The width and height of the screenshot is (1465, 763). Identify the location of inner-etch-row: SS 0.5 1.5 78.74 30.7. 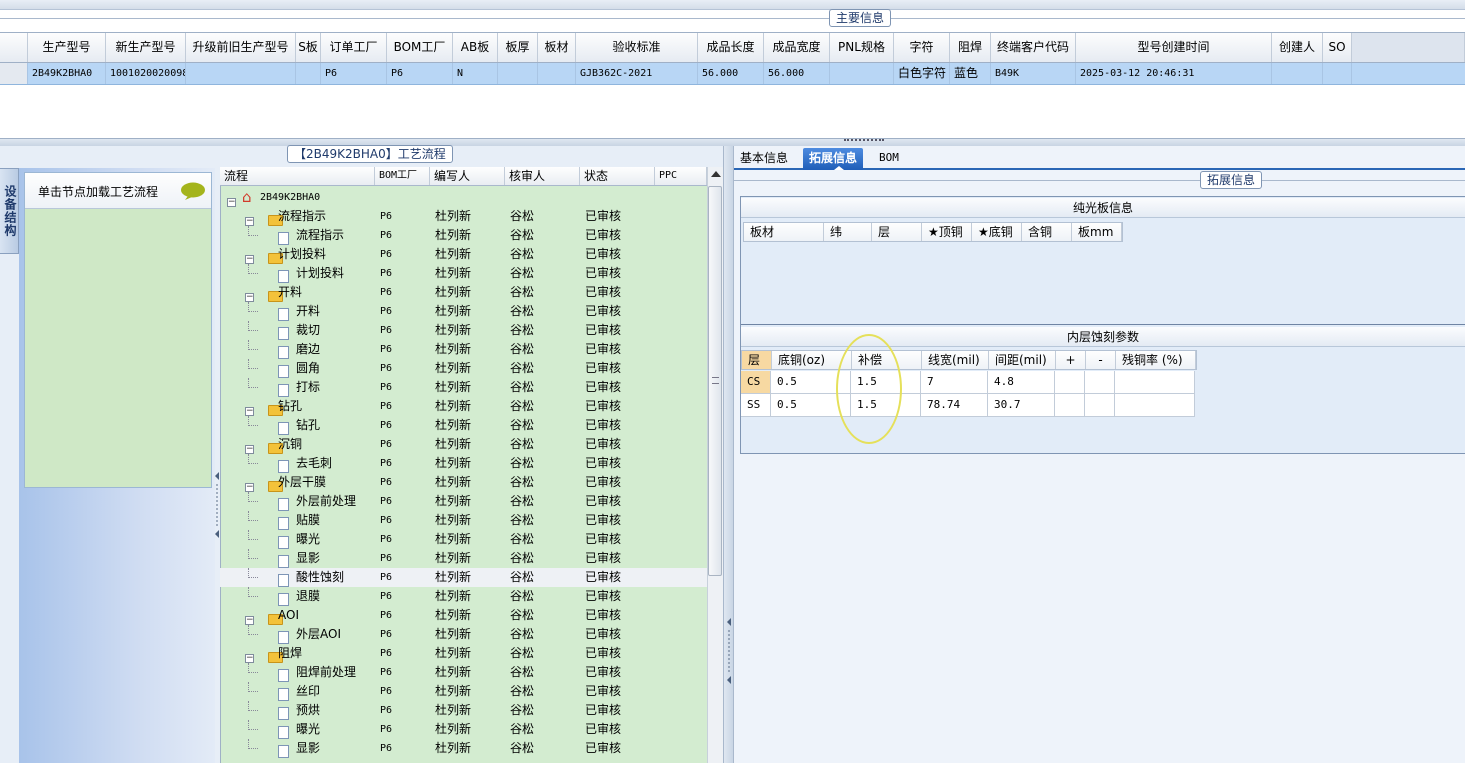
(968, 405).